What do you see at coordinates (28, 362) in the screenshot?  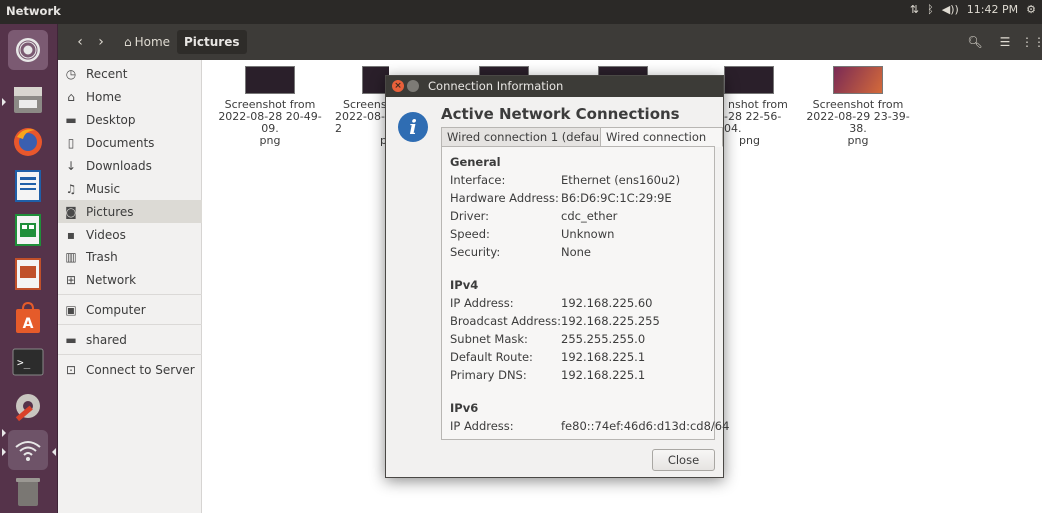 I see `terminal-icon: >_` at bounding box center [28, 362].